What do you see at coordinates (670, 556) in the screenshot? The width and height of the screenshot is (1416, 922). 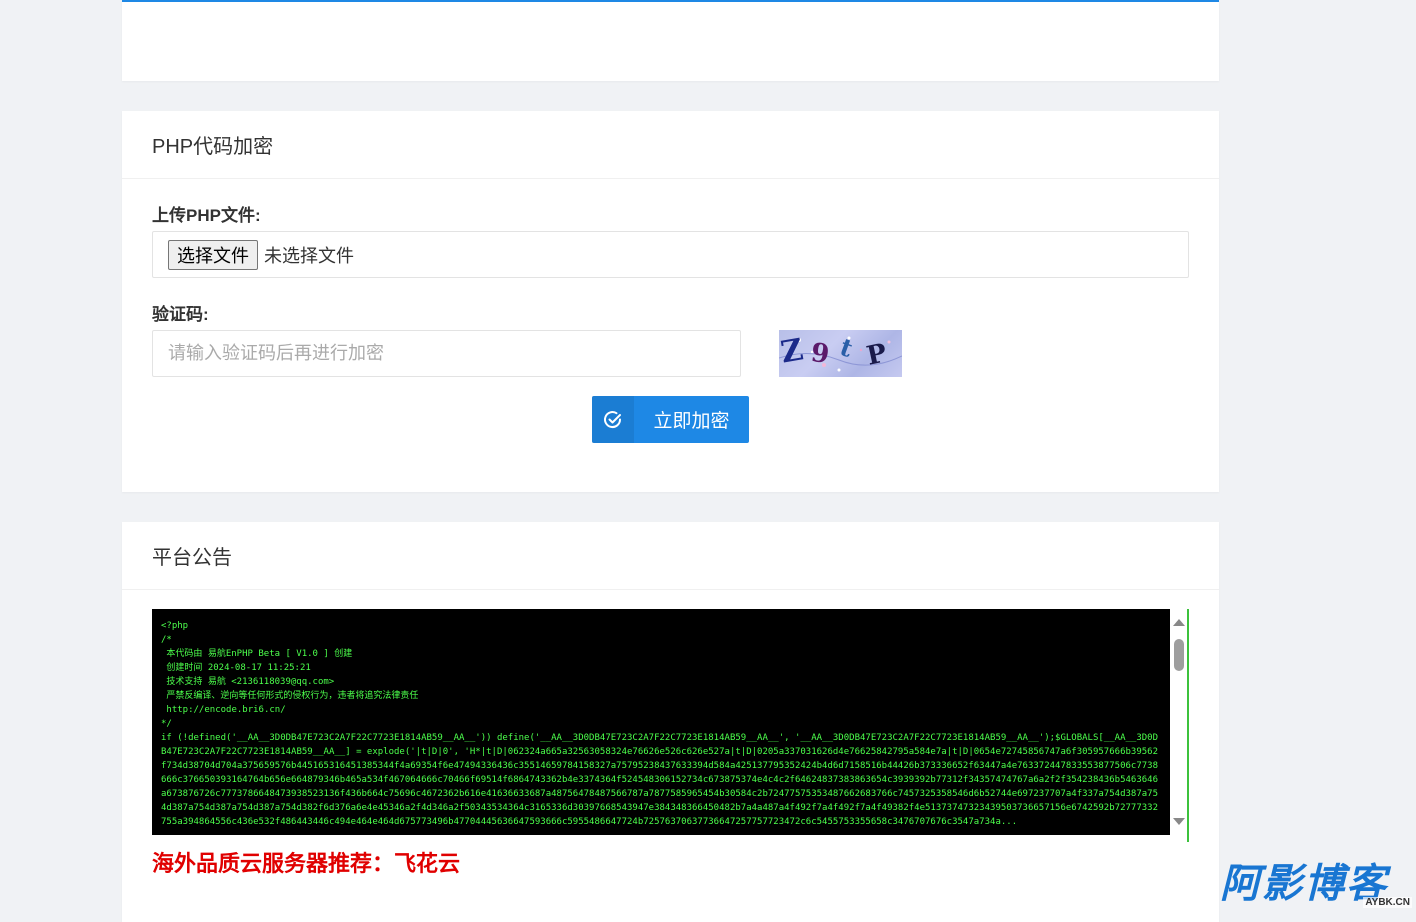 I see `notice-card-title: 平台公告` at bounding box center [670, 556].